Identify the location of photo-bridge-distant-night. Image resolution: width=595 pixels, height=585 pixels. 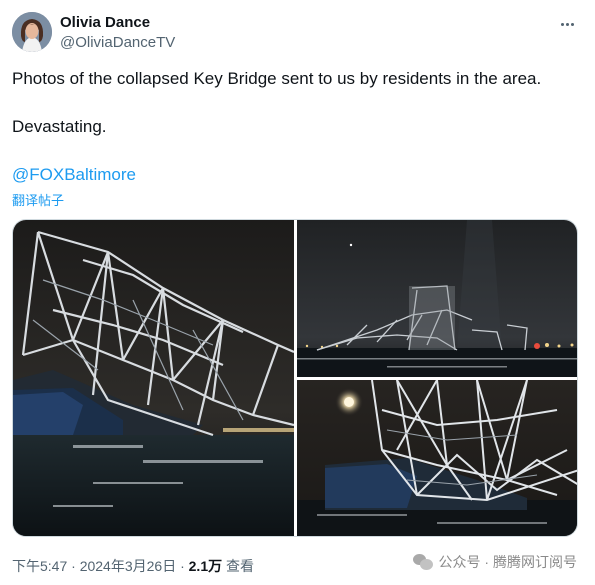
(437, 298).